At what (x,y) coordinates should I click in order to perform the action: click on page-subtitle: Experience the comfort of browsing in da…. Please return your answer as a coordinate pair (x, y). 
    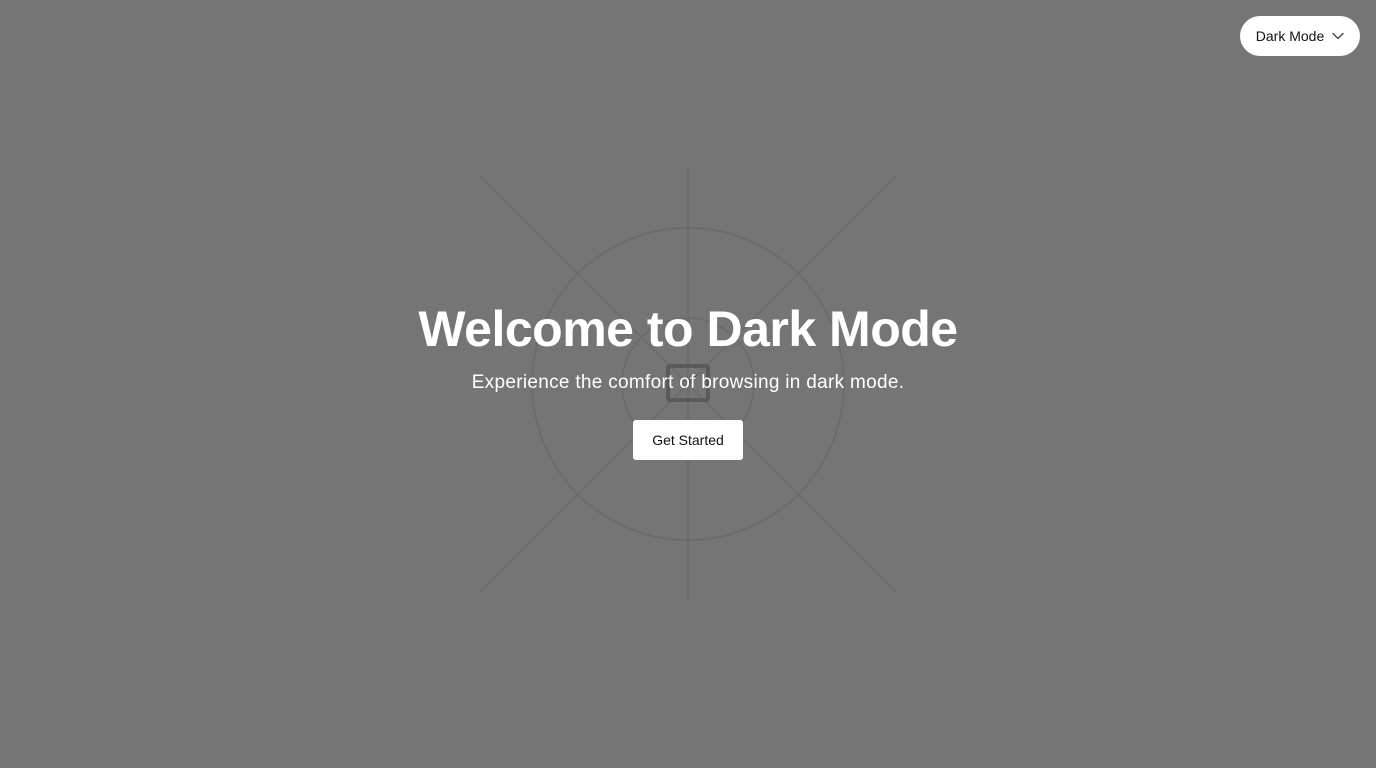
    Looking at the image, I should click on (688, 382).